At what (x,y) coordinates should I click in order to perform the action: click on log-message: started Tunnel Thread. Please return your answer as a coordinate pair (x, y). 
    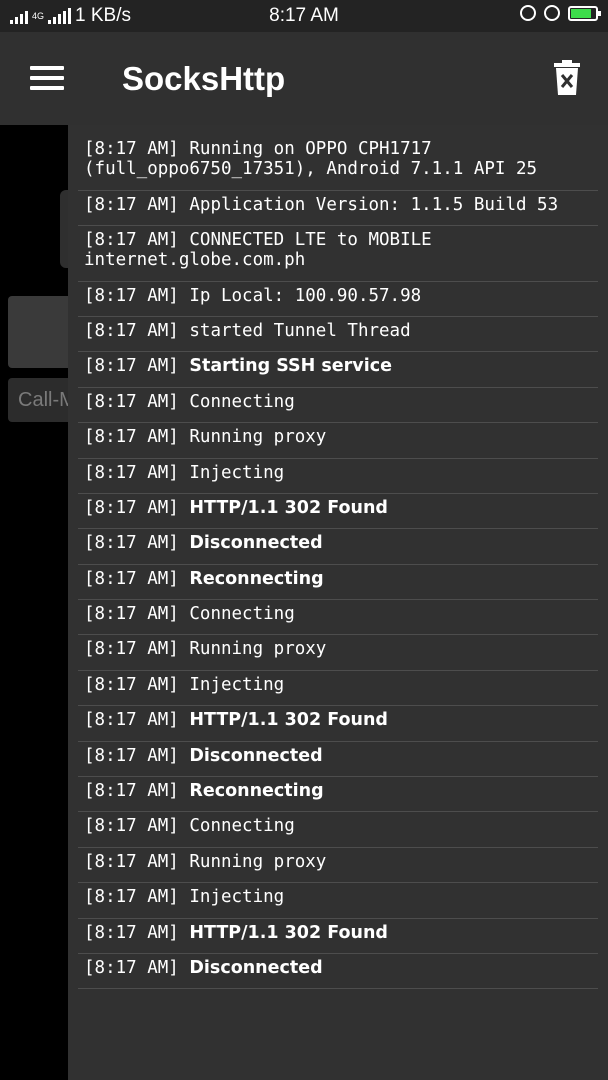
    Looking at the image, I should click on (300, 330).